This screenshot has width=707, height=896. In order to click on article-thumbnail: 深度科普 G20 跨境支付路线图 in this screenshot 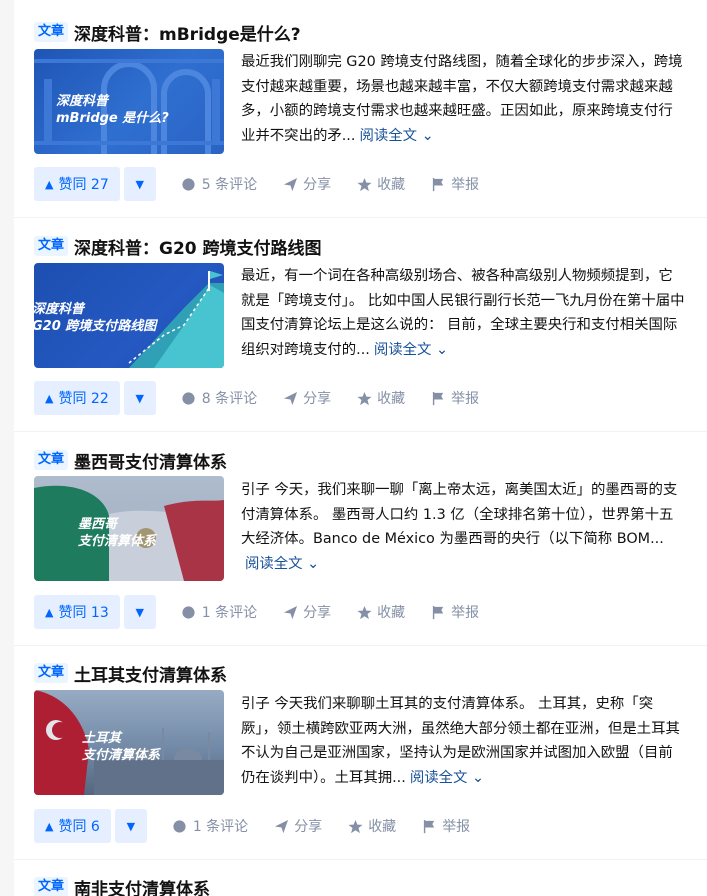, I will do `click(129, 315)`.